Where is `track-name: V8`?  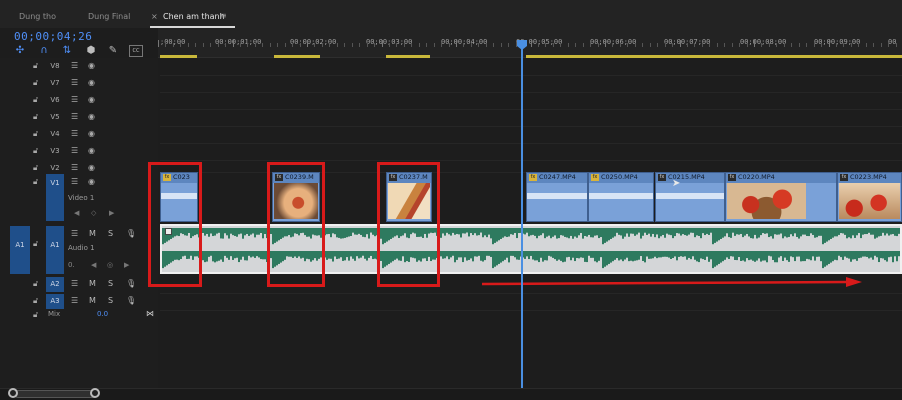 track-name: V8 is located at coordinates (55, 66).